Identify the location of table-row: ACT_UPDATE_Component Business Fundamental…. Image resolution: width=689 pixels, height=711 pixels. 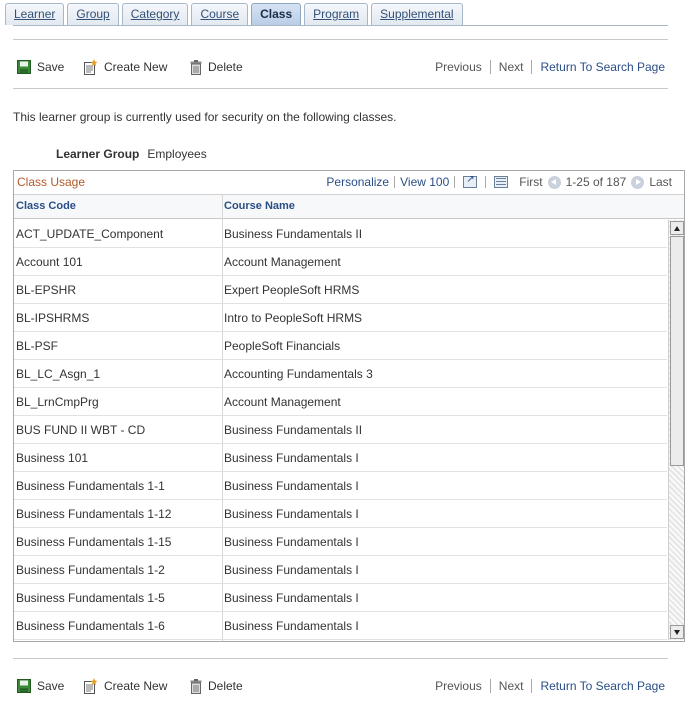
(340, 234).